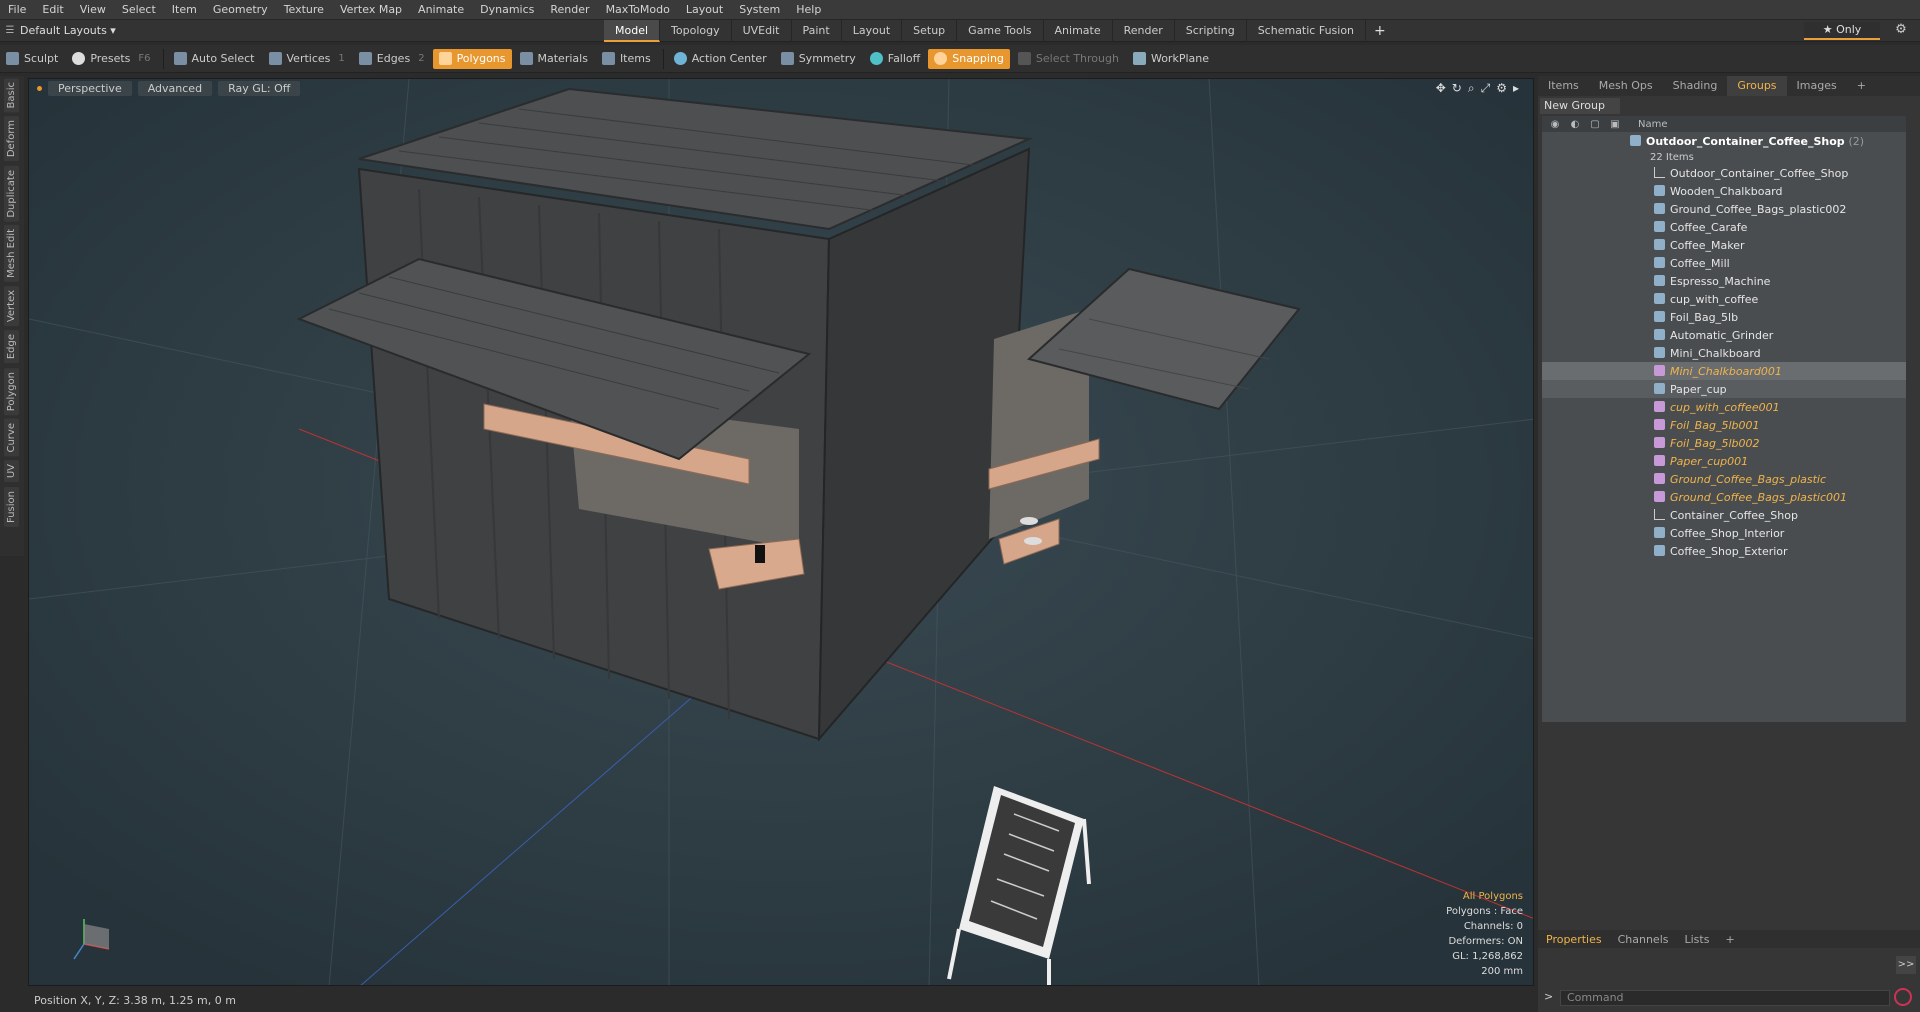  Describe the element at coordinates (1724, 299) in the screenshot. I see `tree-item: cup_with_coffee` at that location.